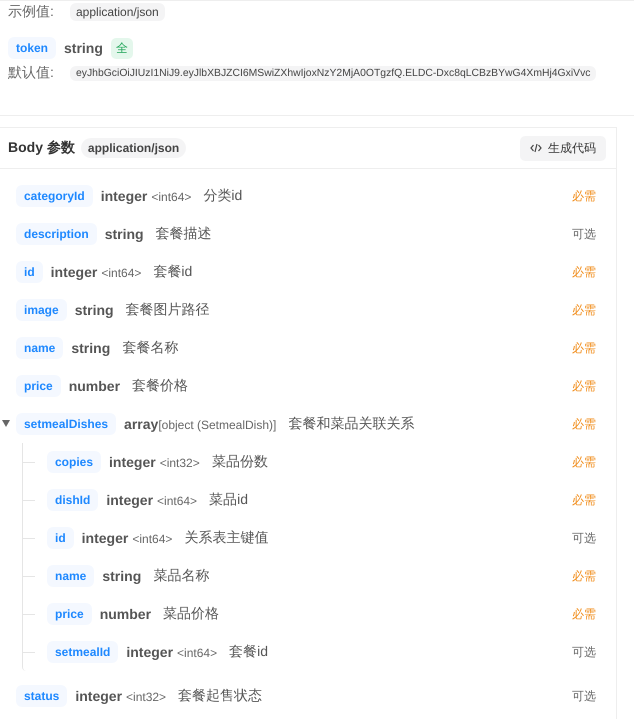  Describe the element at coordinates (536, 148) in the screenshot. I see `code-icon` at that location.